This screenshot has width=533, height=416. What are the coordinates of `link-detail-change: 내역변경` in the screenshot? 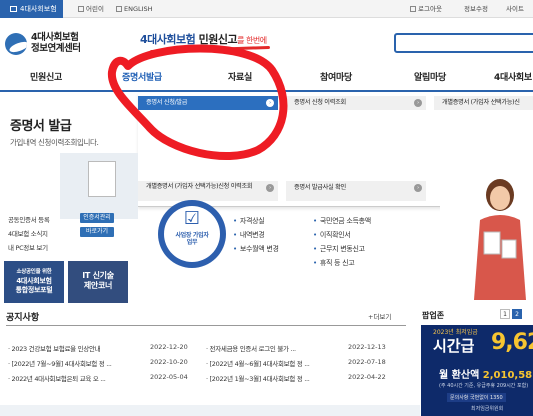 It's located at (249, 235).